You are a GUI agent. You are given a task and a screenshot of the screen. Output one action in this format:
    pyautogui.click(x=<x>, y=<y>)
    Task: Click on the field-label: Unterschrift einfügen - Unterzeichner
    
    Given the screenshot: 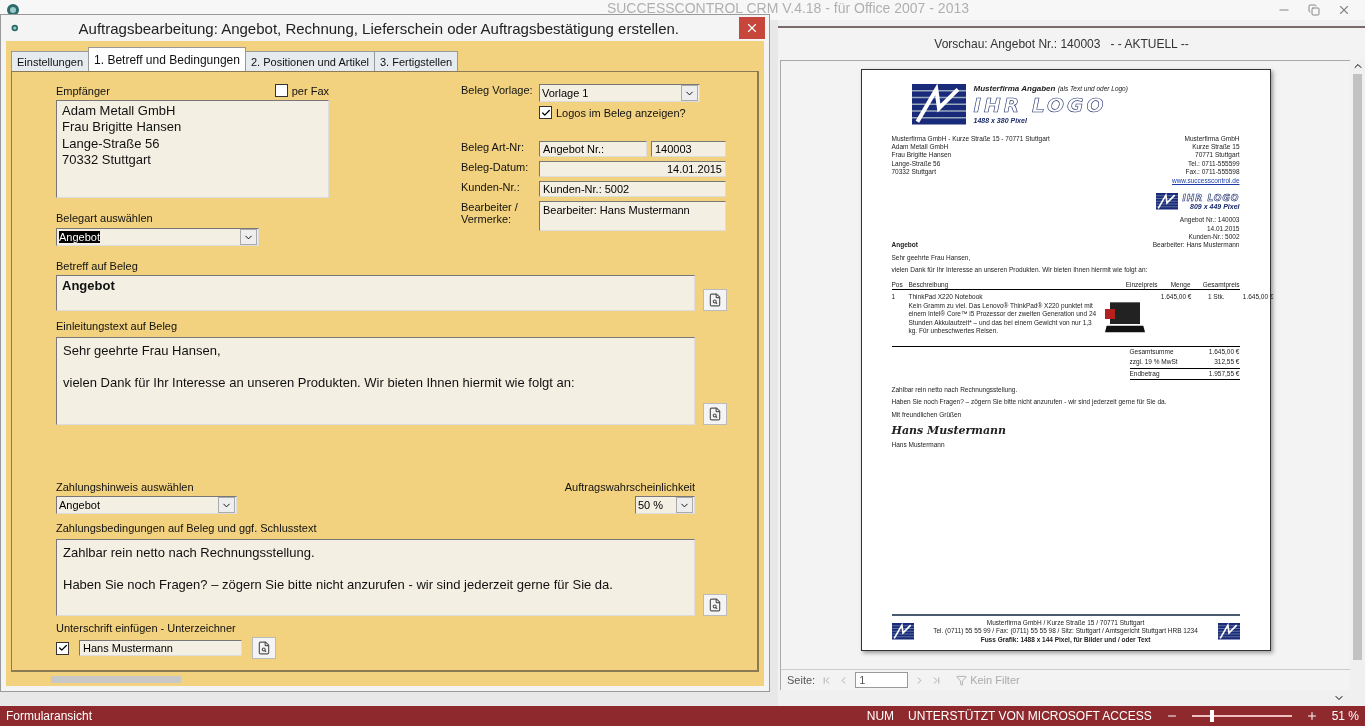 What is the action you would take?
    pyautogui.click(x=146, y=628)
    